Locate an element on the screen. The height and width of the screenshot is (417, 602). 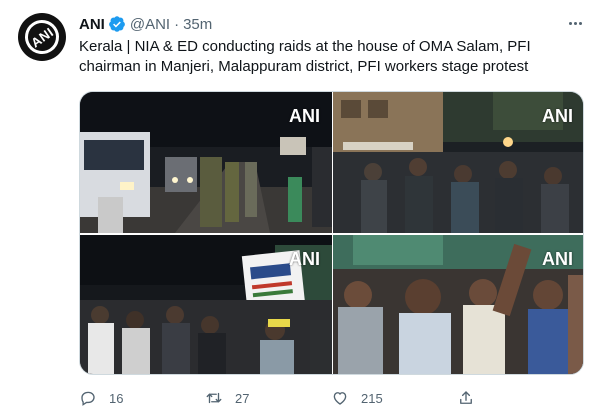
reply-count: 16 is located at coordinates (116, 398).